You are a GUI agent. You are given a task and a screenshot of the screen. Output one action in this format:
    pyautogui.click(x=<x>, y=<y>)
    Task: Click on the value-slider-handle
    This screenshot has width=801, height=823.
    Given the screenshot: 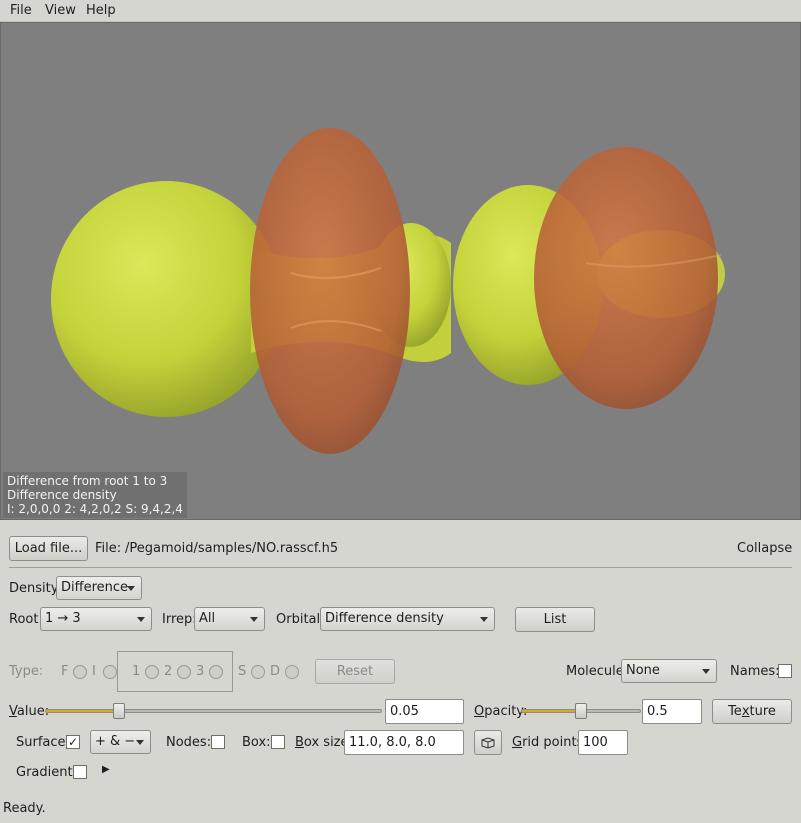 What is the action you would take?
    pyautogui.click(x=119, y=711)
    